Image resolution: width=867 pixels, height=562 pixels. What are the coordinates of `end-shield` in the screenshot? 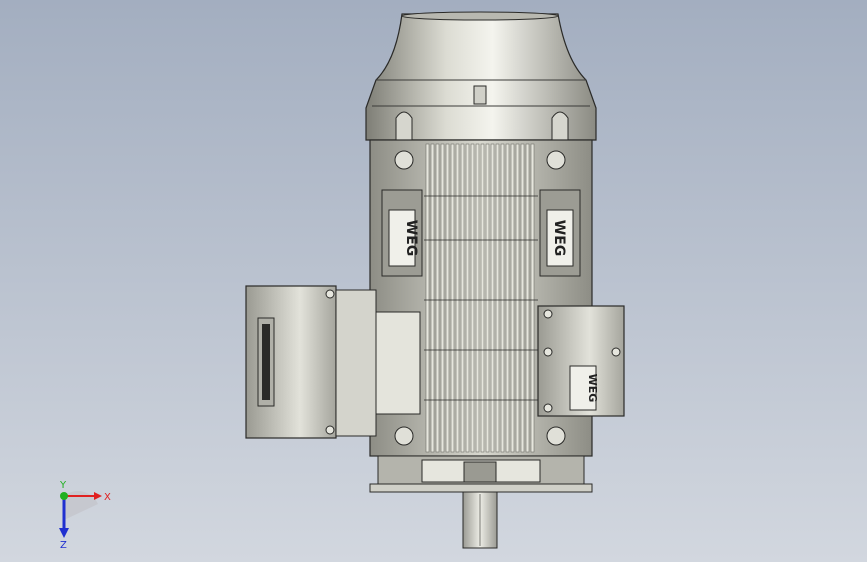 It's located at (481, 474).